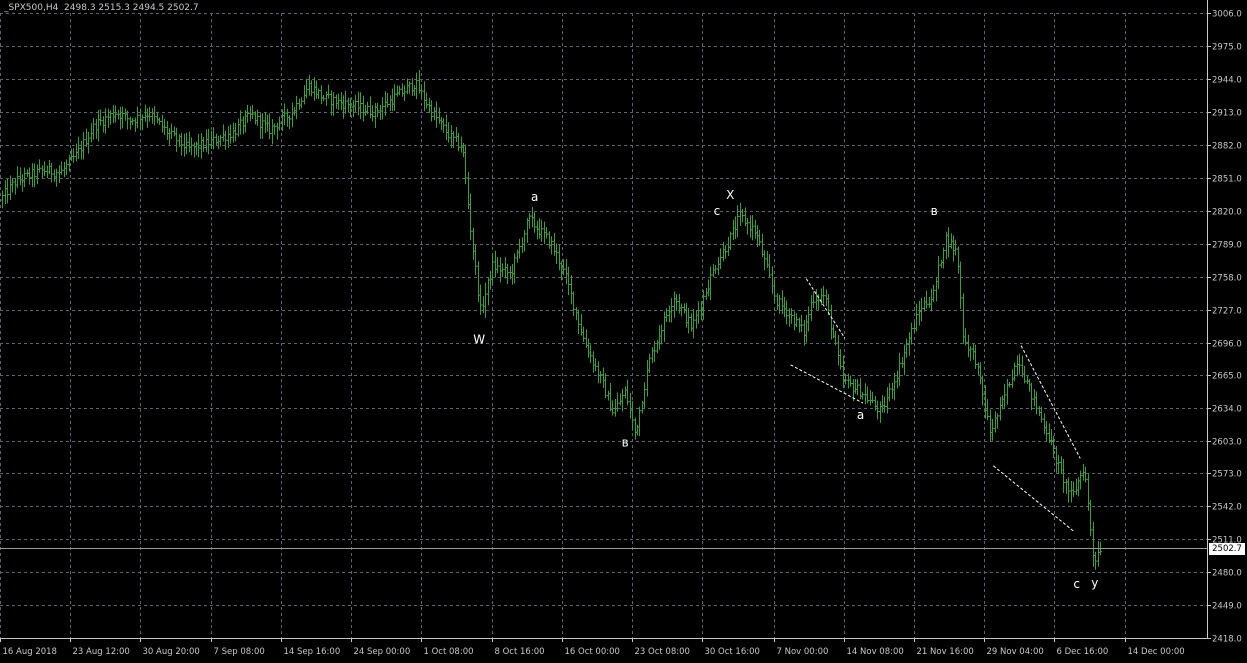  What do you see at coordinates (101, 8) in the screenshot?
I see `symbol-info: _SPX500,H4 2498.3 2515.3 2494.5 2502.7` at bounding box center [101, 8].